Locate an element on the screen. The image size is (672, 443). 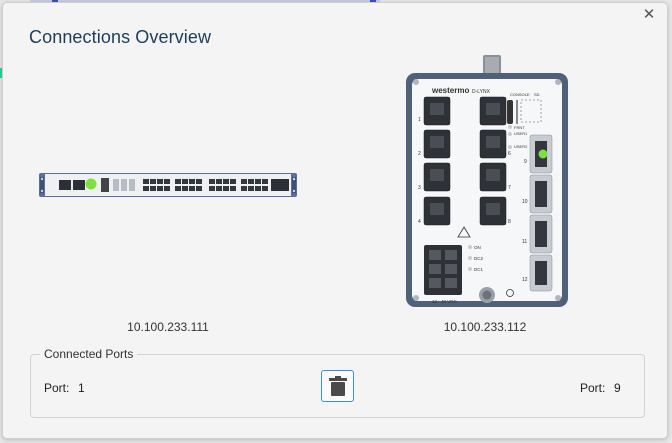
user2-label: USER2 is located at coordinates (521, 146).